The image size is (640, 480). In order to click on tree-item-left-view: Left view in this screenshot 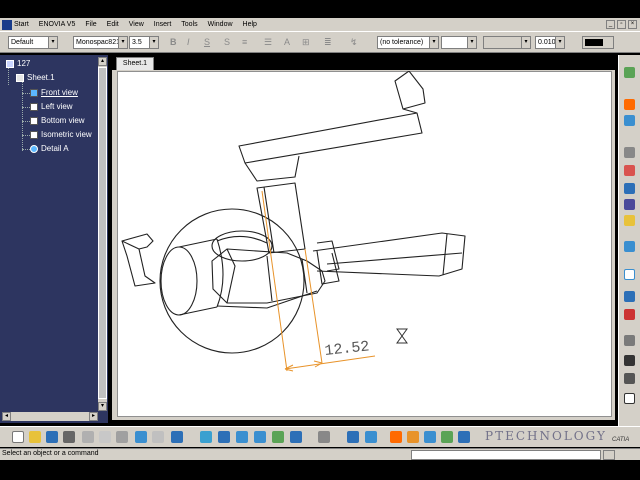, I will do `click(51, 106)`.